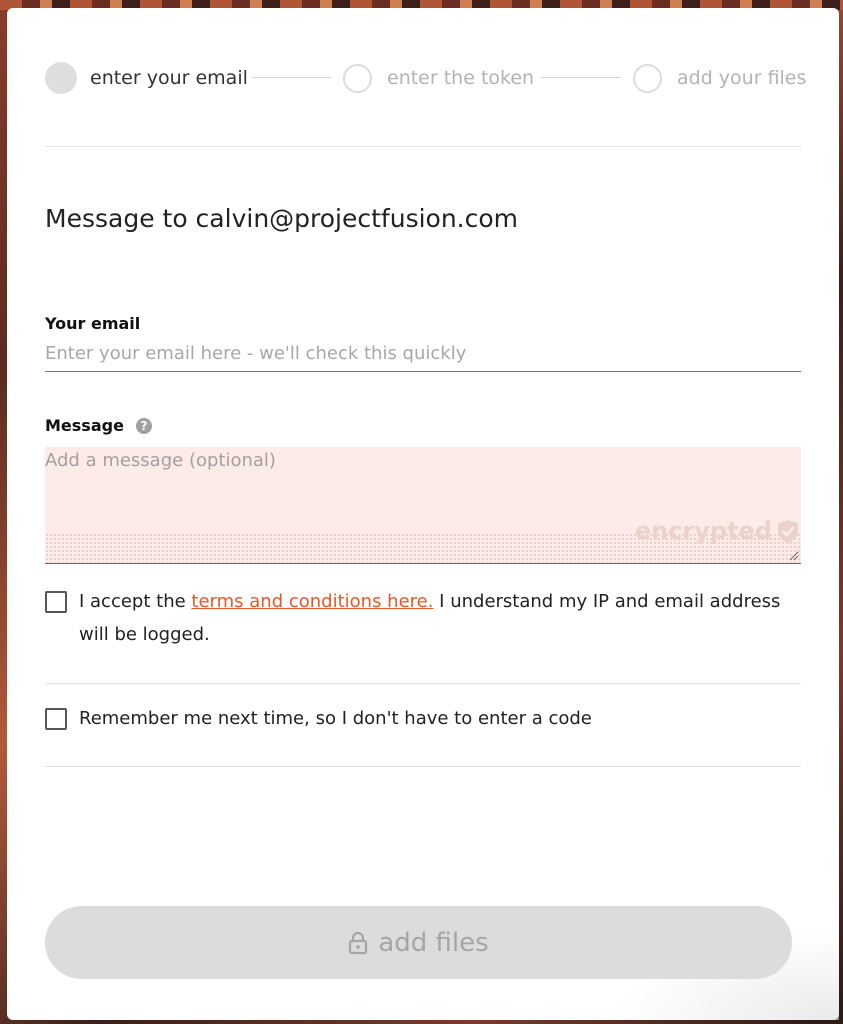  I want to click on resize-handle-icon, so click(794, 556).